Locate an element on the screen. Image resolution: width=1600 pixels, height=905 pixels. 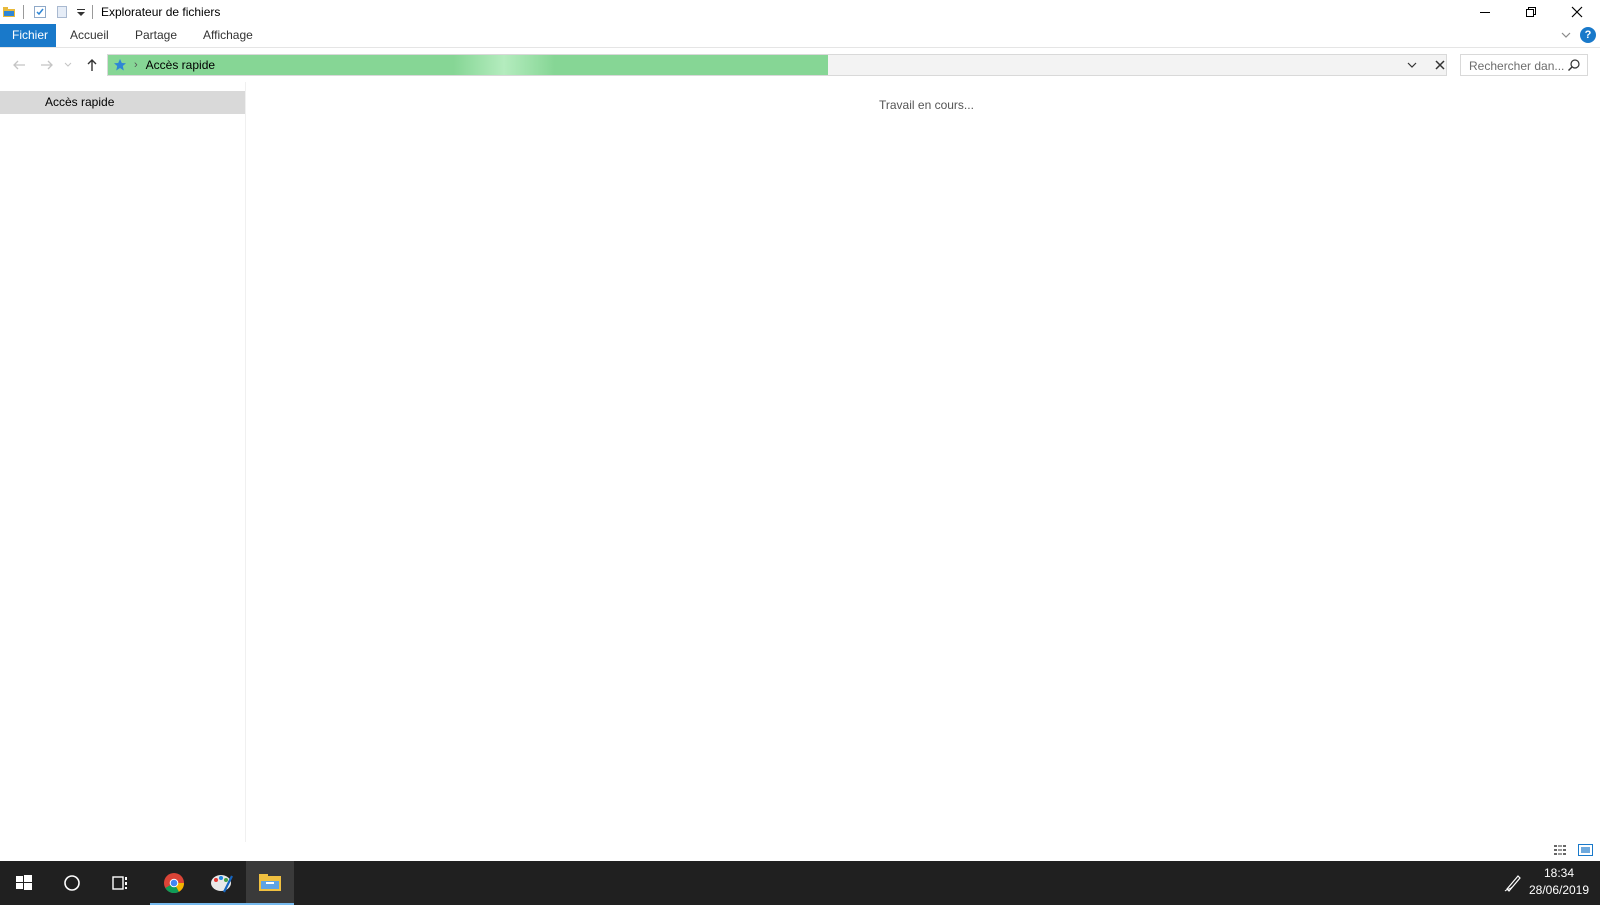
restore-button is located at coordinates (1531, 12).